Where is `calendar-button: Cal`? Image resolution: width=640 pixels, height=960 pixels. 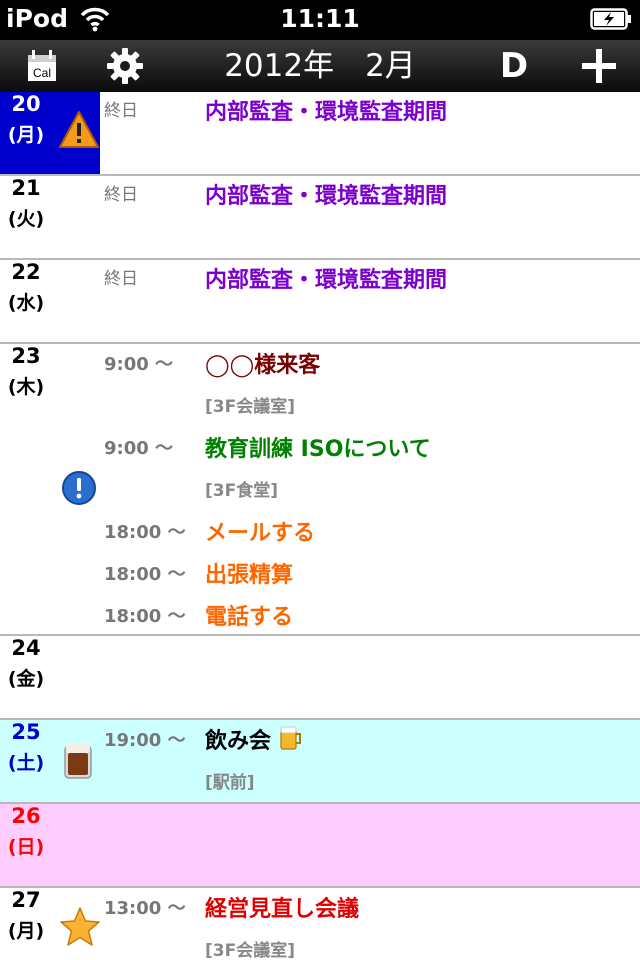 calendar-button: Cal is located at coordinates (42, 66).